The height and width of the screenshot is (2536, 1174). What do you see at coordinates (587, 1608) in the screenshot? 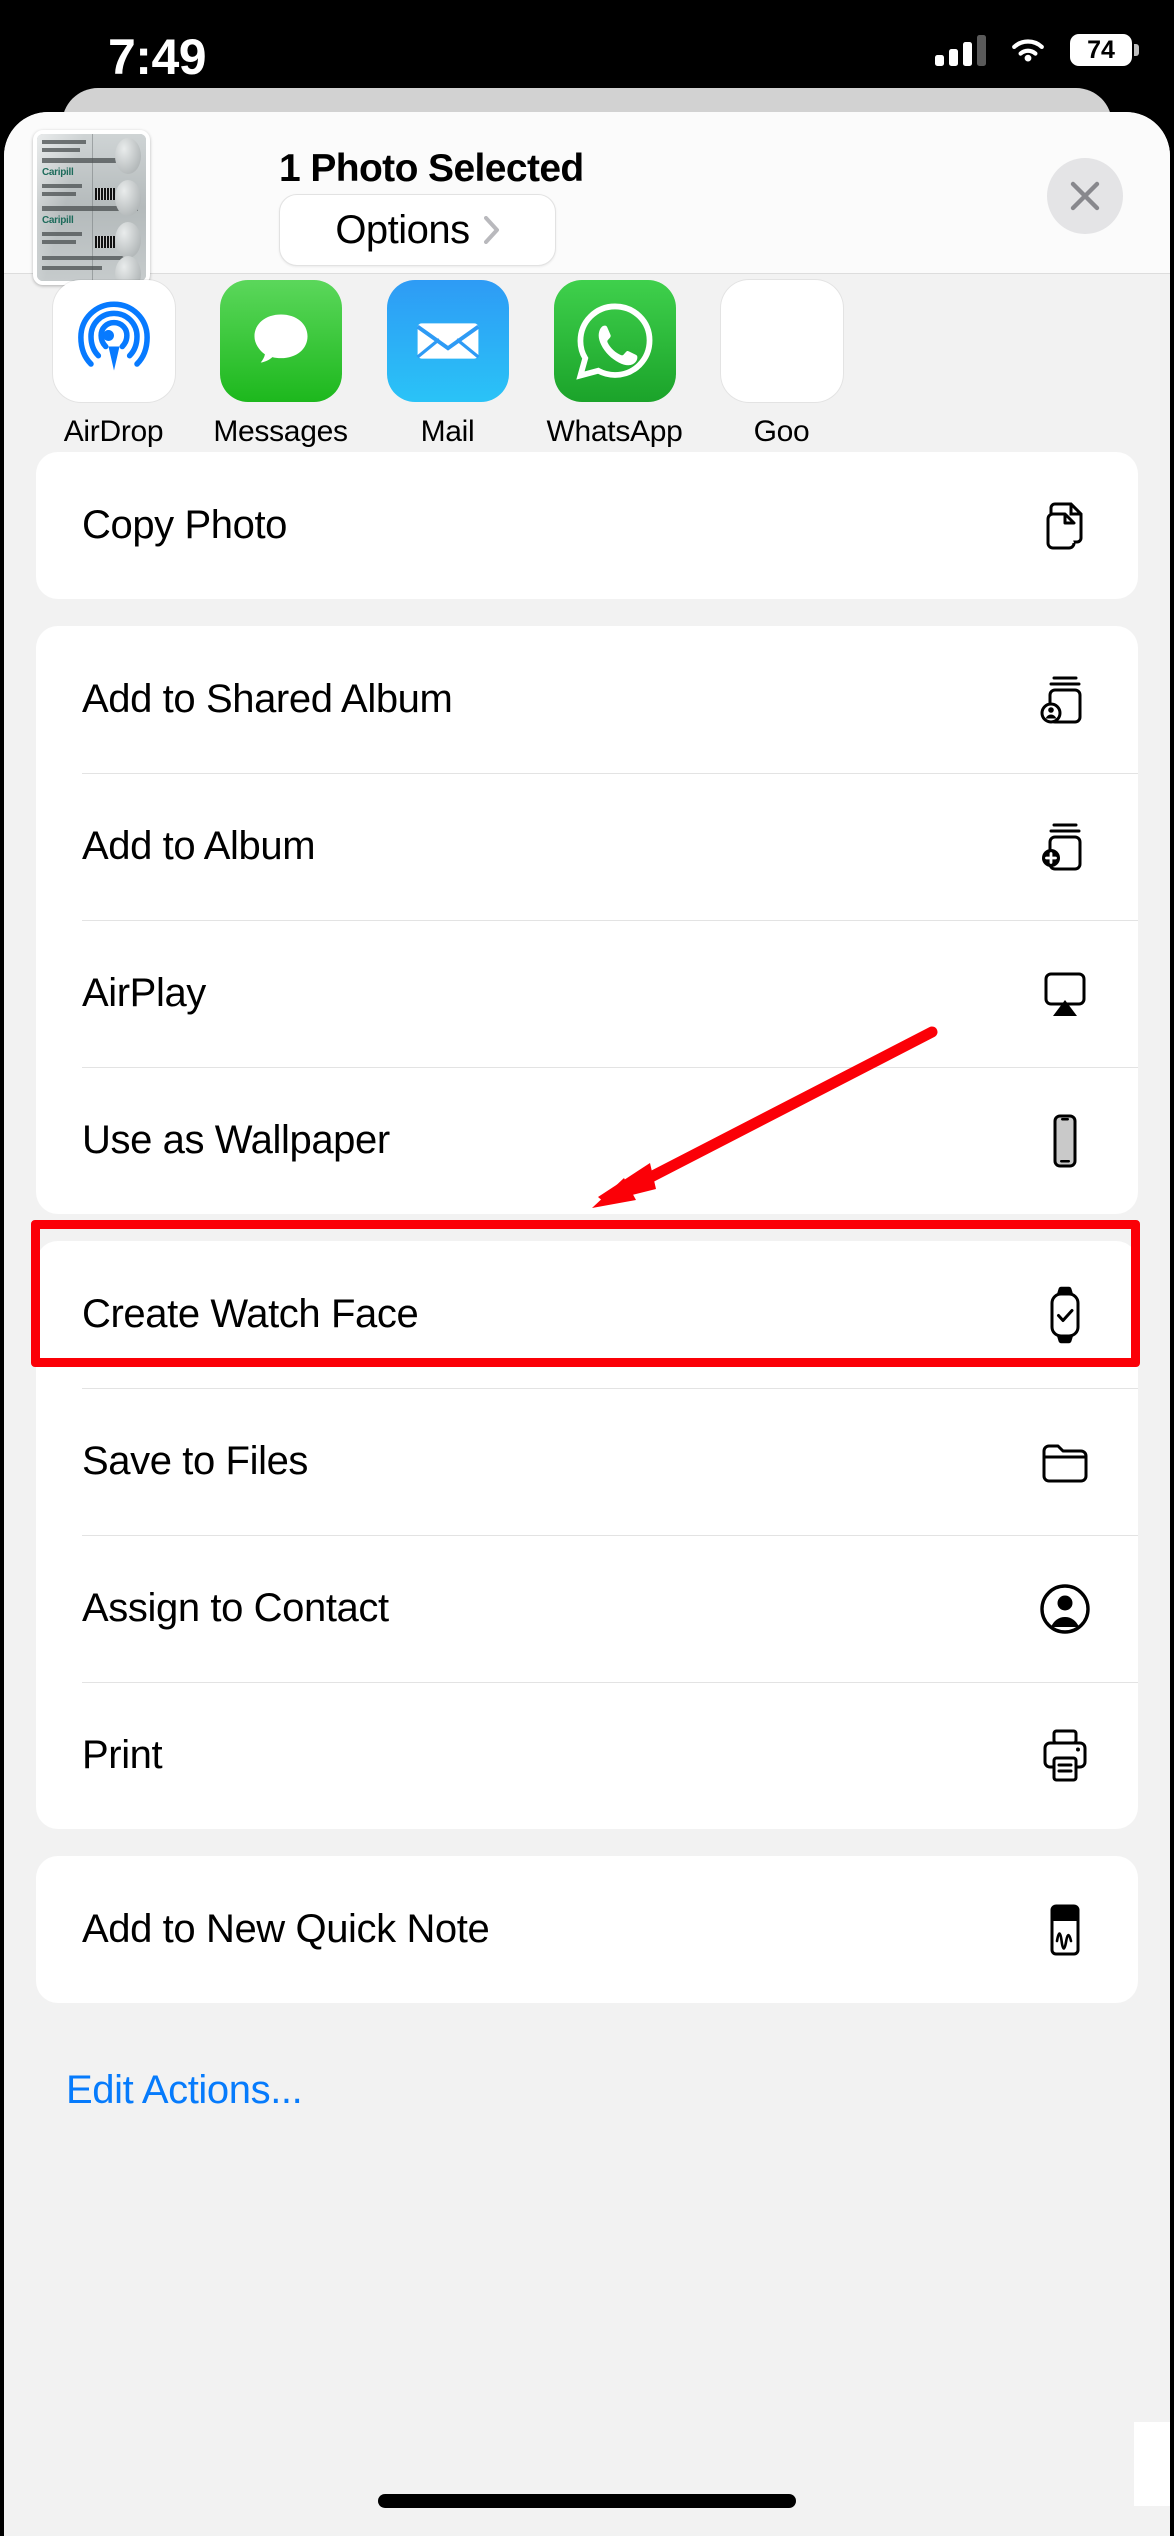
I see `action-row-assign-to-contact: Assign to Contact` at bounding box center [587, 1608].